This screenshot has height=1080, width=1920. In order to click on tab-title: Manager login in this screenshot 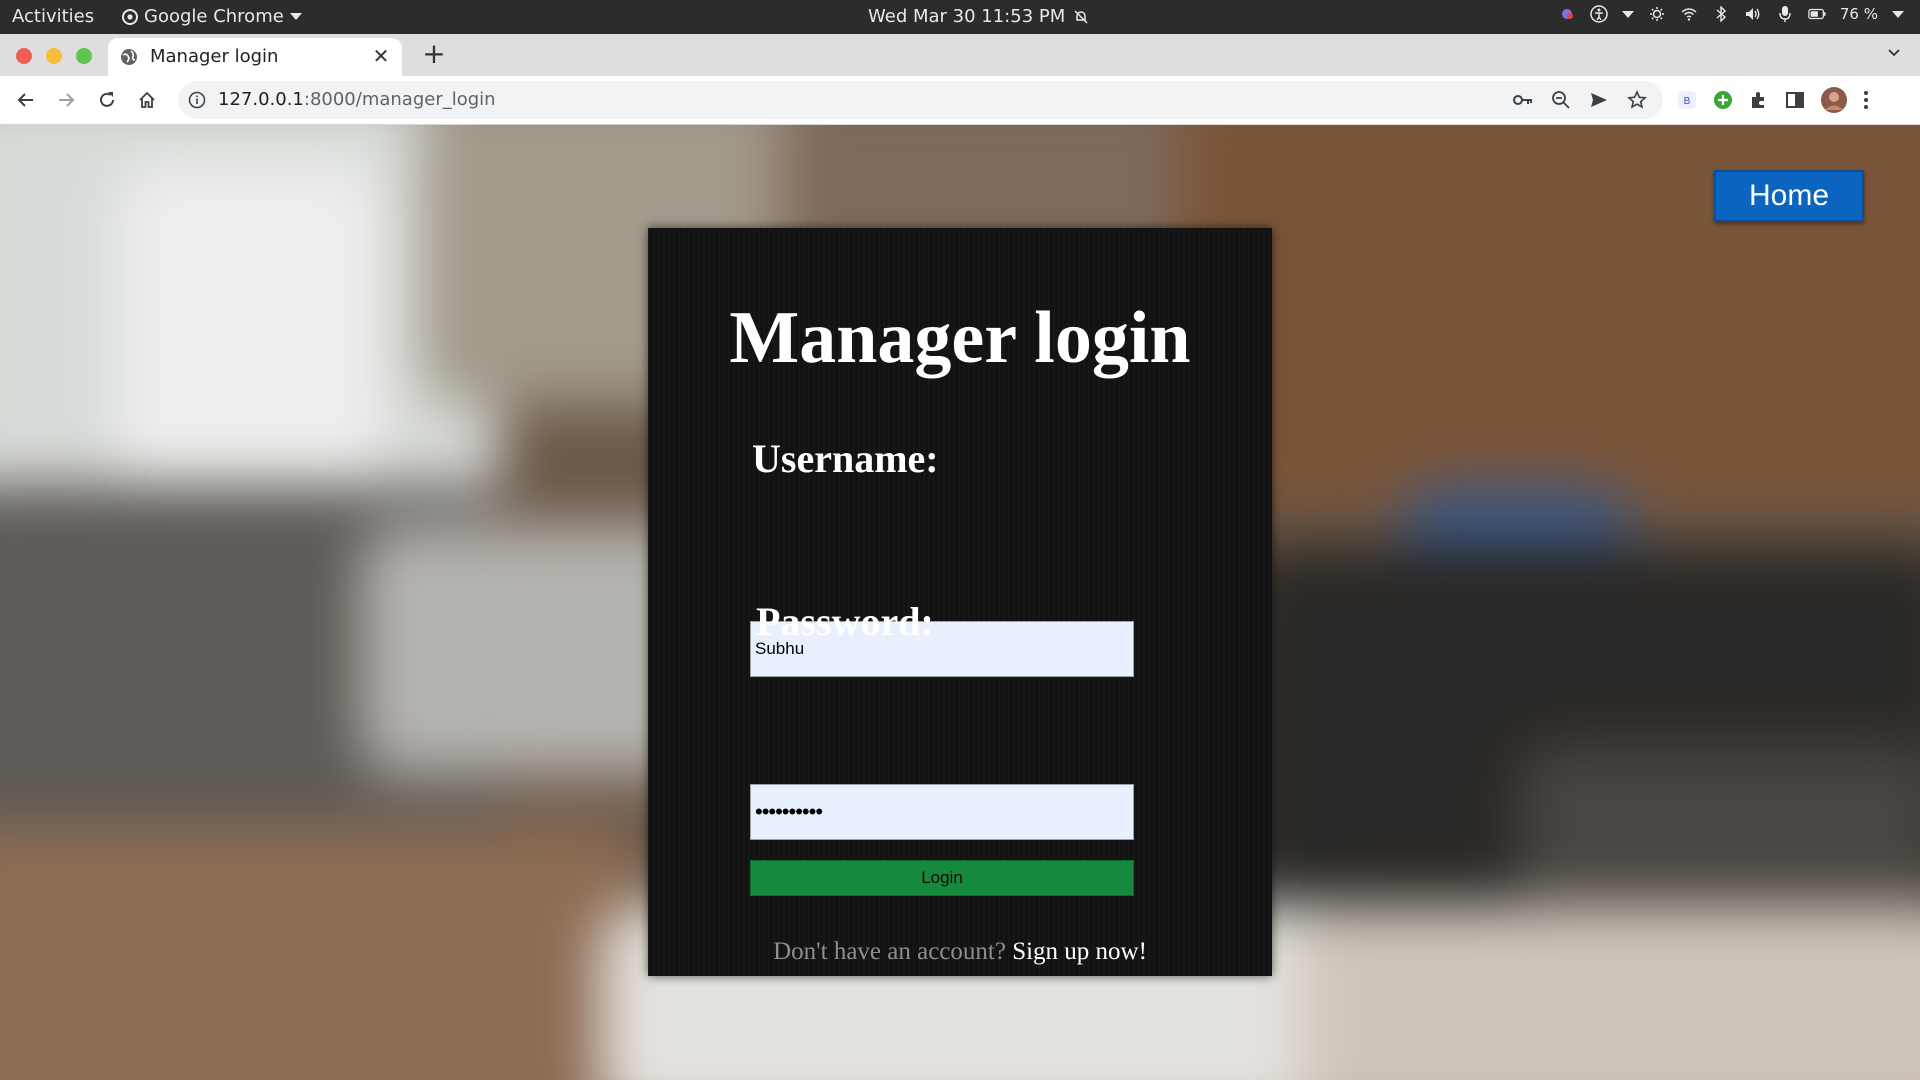, I will do `click(214, 56)`.